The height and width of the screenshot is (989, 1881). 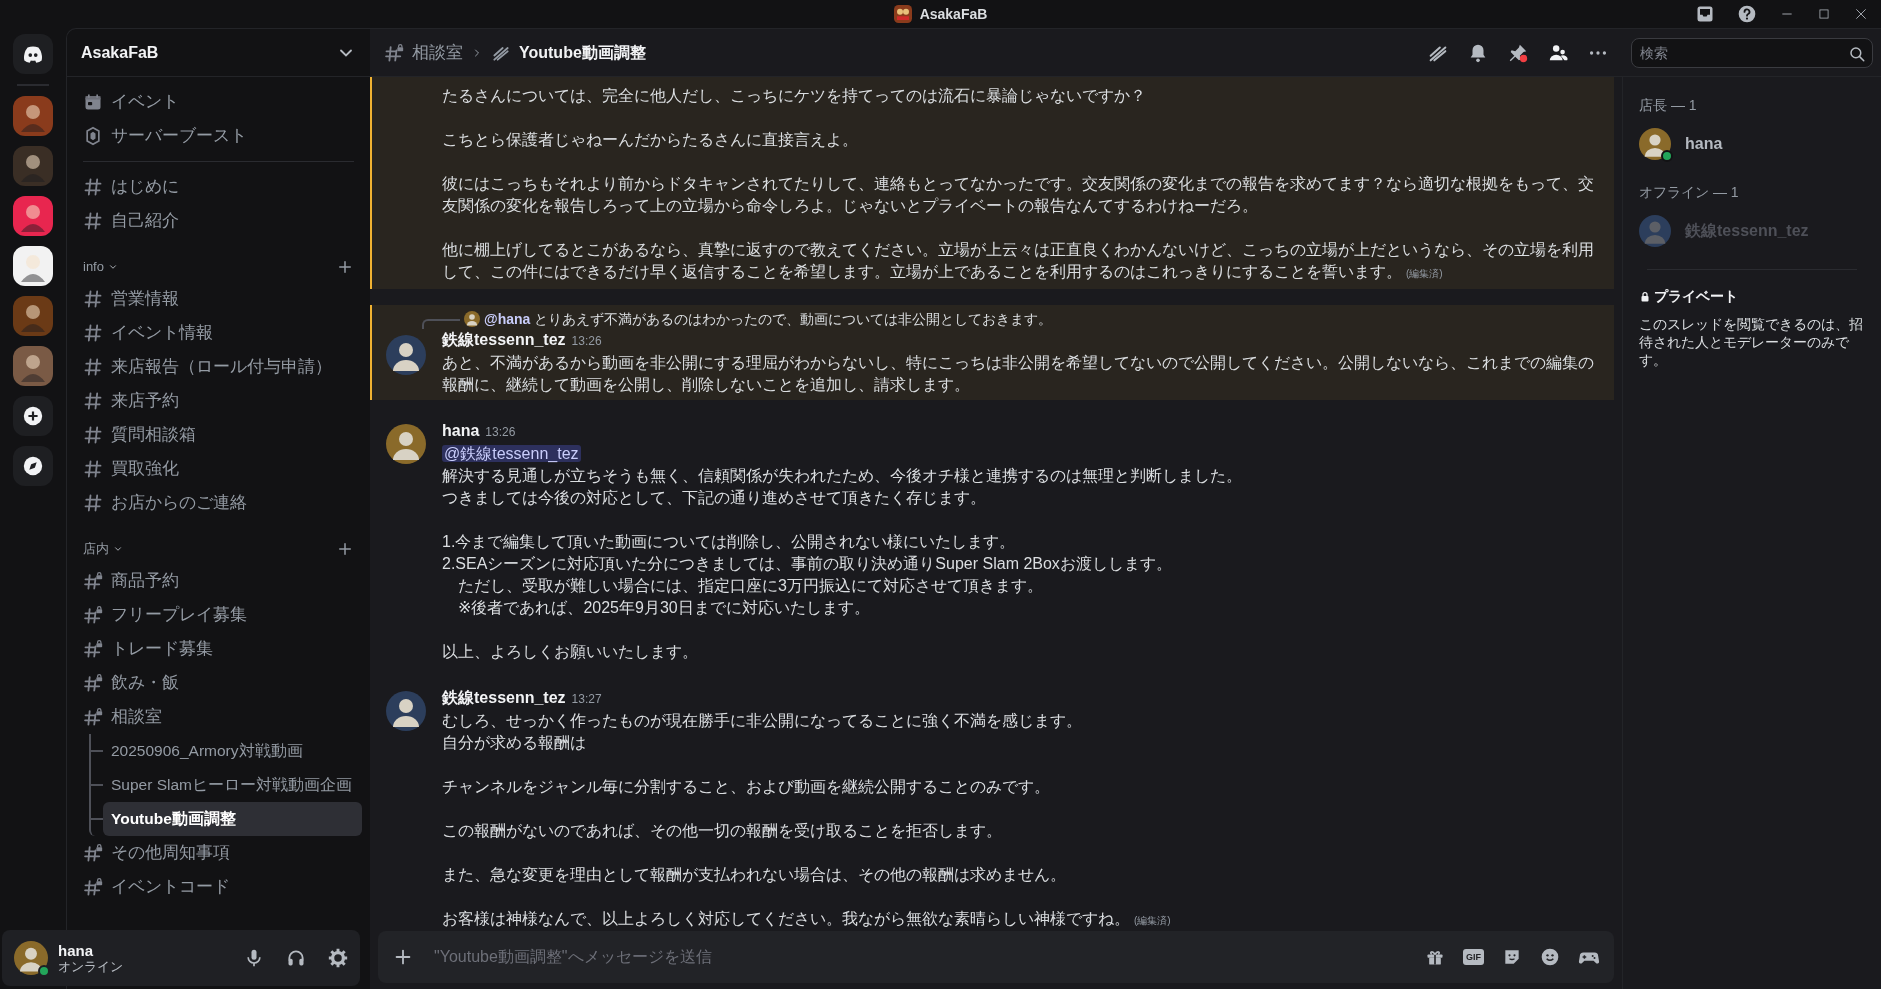 I want to click on sidebar-item: サーバーブースト, so click(x=218, y=136).